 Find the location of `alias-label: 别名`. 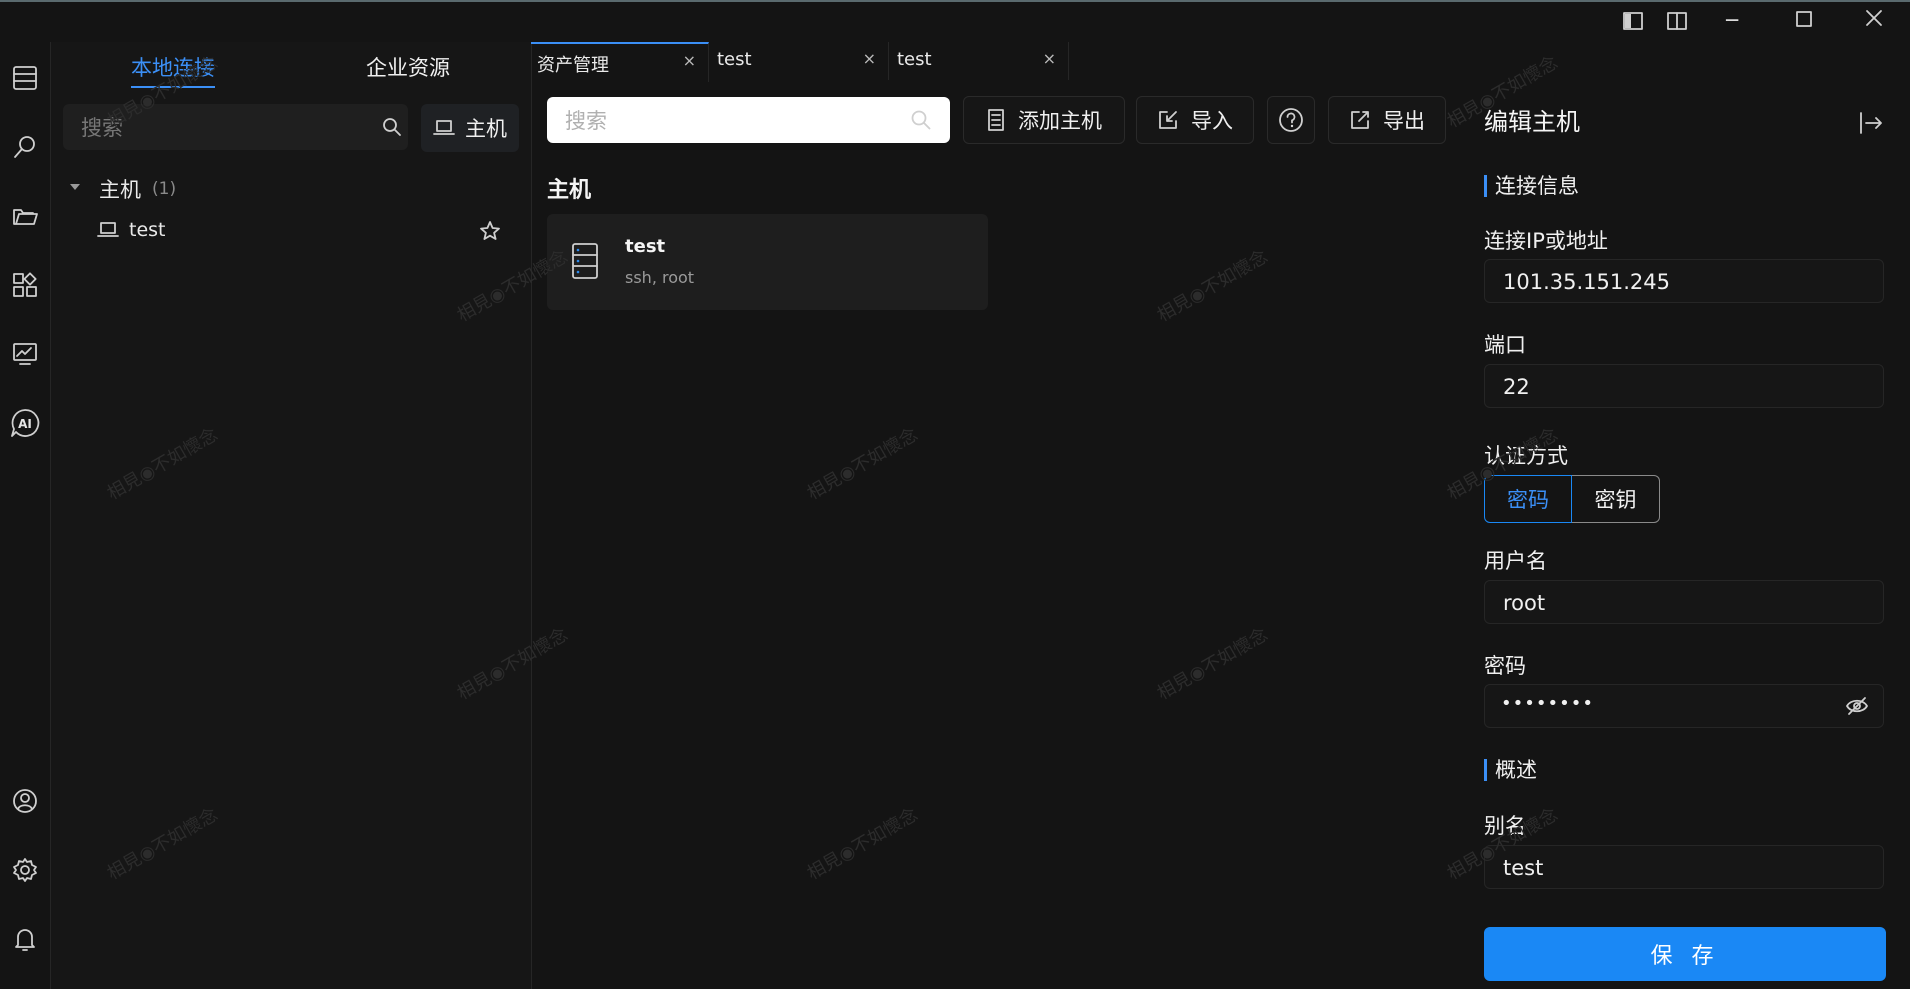

alias-label: 别名 is located at coordinates (1505, 826).